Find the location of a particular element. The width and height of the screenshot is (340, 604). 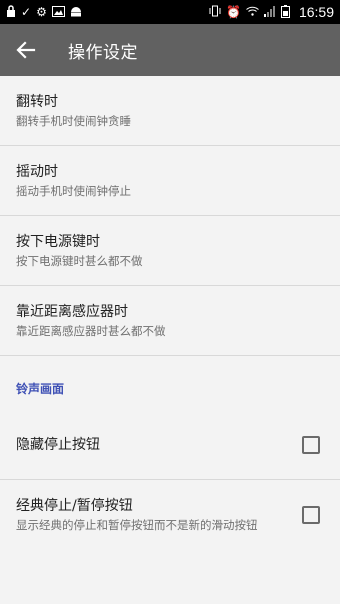

back-button is located at coordinates (26, 50).